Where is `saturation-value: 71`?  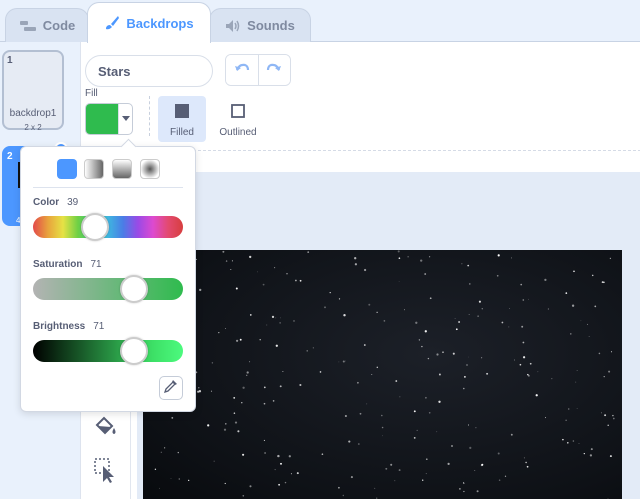
saturation-value: 71 is located at coordinates (96, 264).